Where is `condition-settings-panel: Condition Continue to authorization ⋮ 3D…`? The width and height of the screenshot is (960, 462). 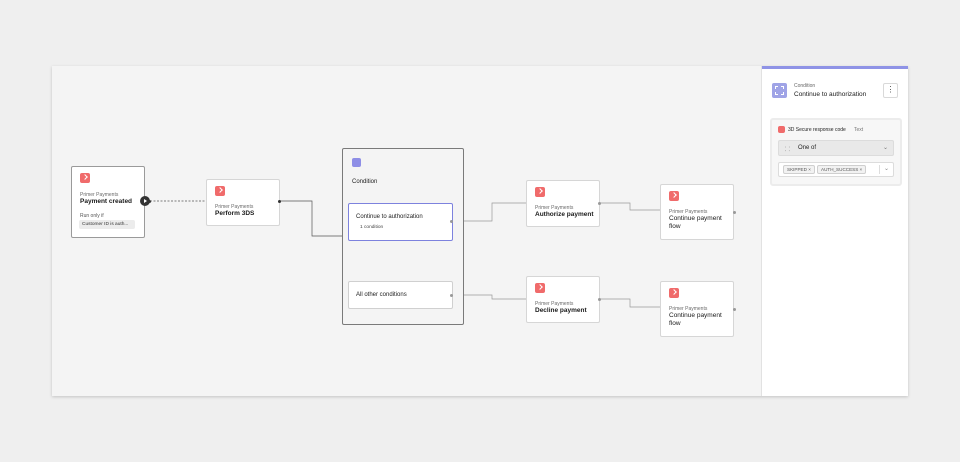 condition-settings-panel: Condition Continue to authorization ⋮ 3D… is located at coordinates (834, 231).